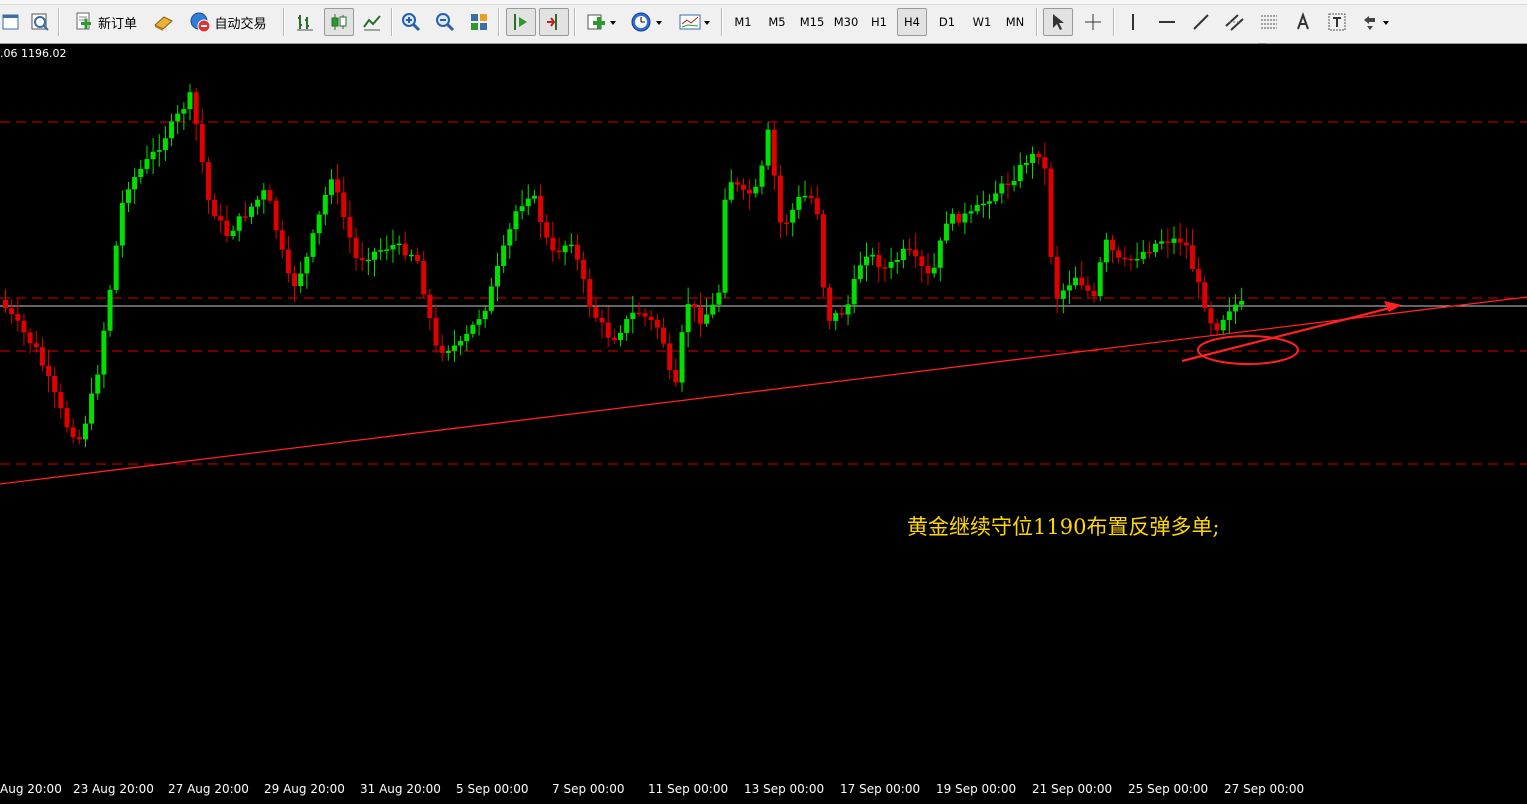  What do you see at coordinates (372, 22) in the screenshot?
I see `line-chart-icon` at bounding box center [372, 22].